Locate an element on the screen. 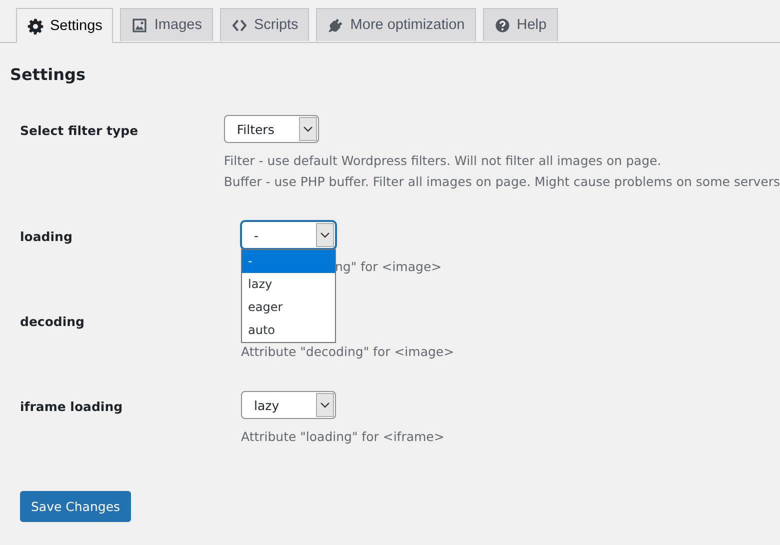 This screenshot has height=545, width=780. gear-icon is located at coordinates (35, 26).